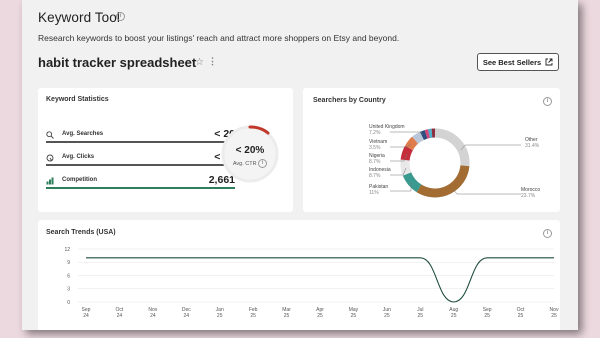 The height and width of the screenshot is (338, 600). I want to click on ctr-gauge: < 20% Avg. CTR i, so click(250, 154).